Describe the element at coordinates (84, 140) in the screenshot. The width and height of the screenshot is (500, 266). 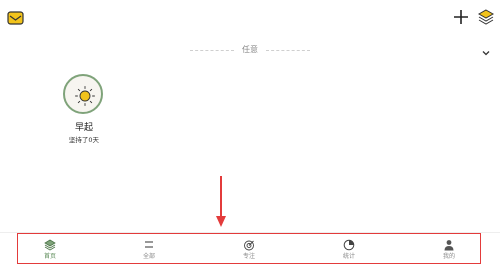
I see `habit-streak: 坚持了0天` at that location.